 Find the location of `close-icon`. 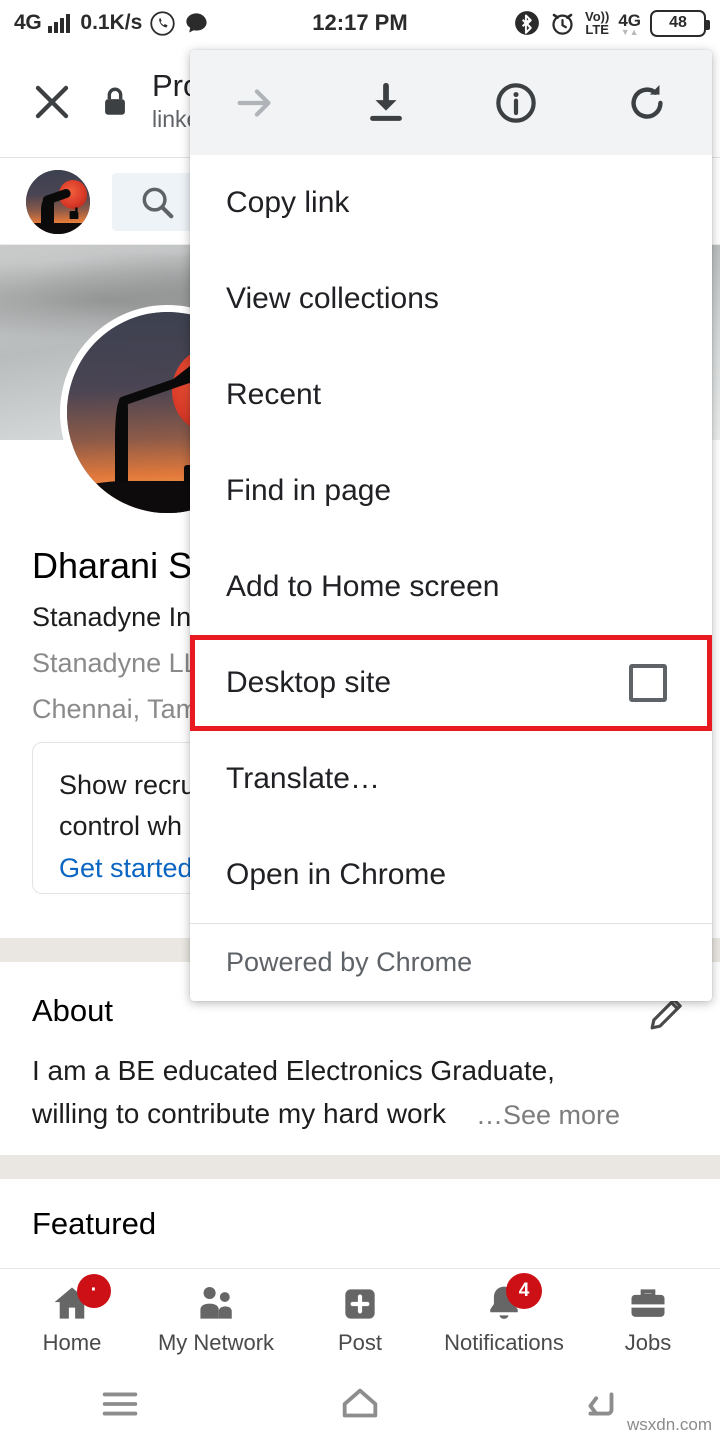

close-icon is located at coordinates (52, 102).